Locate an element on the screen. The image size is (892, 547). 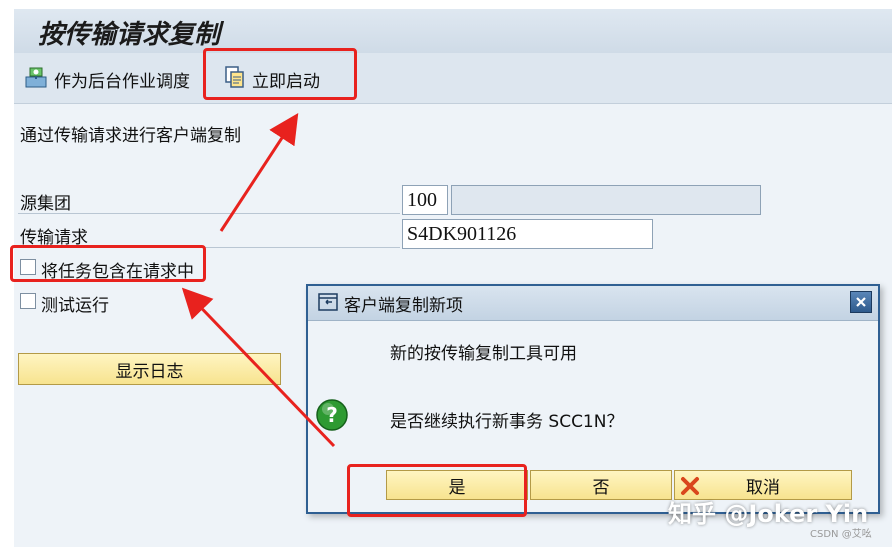
arrow-to-start-now is located at coordinates (259, 172).